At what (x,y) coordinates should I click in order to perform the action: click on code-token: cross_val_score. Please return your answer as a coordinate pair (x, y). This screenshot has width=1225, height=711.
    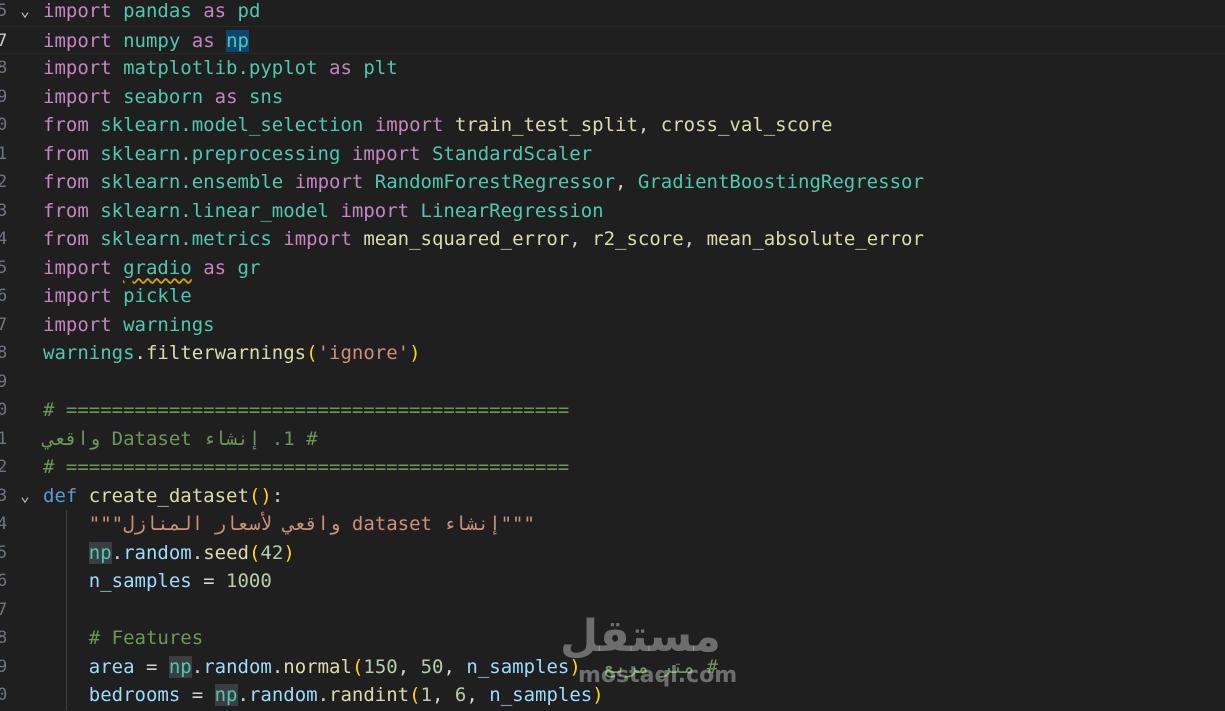
    Looking at the image, I should click on (746, 125).